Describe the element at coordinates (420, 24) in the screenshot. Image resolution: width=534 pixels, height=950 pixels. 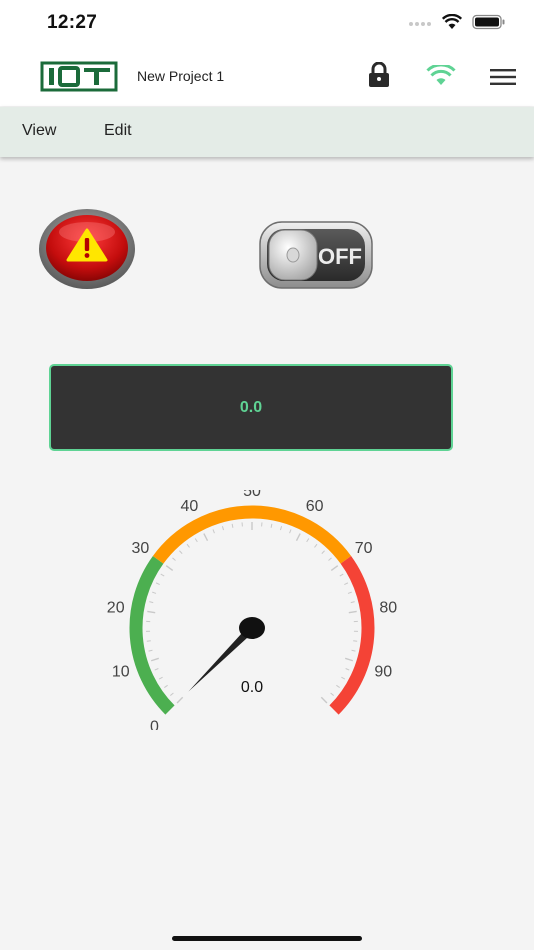
I see `cellular-signal-icon` at that location.